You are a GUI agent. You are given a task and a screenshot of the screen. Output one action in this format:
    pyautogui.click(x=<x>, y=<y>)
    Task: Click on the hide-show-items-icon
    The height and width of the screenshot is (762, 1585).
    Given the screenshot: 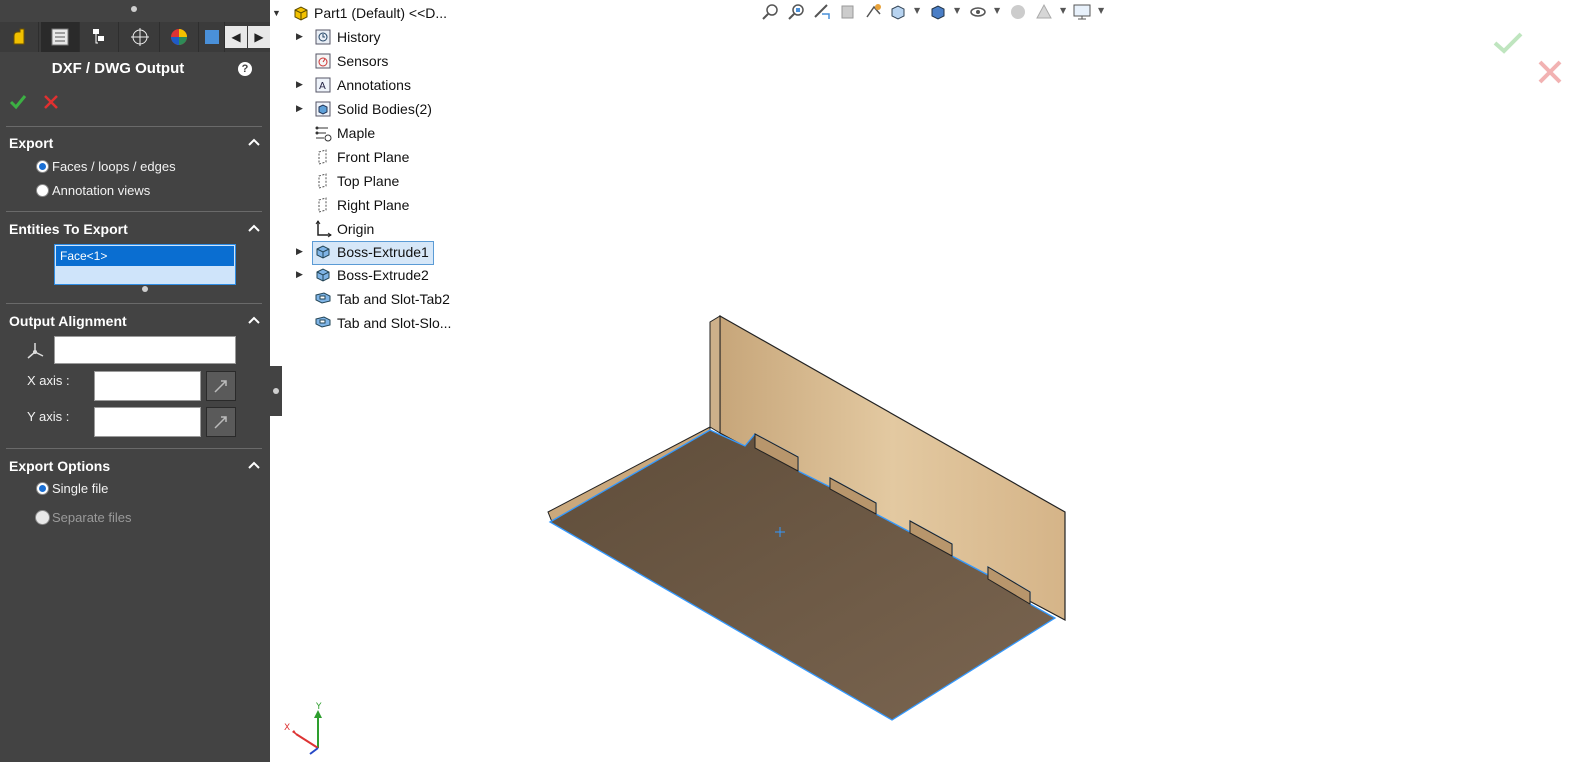 What is the action you would take?
    pyautogui.click(x=978, y=12)
    